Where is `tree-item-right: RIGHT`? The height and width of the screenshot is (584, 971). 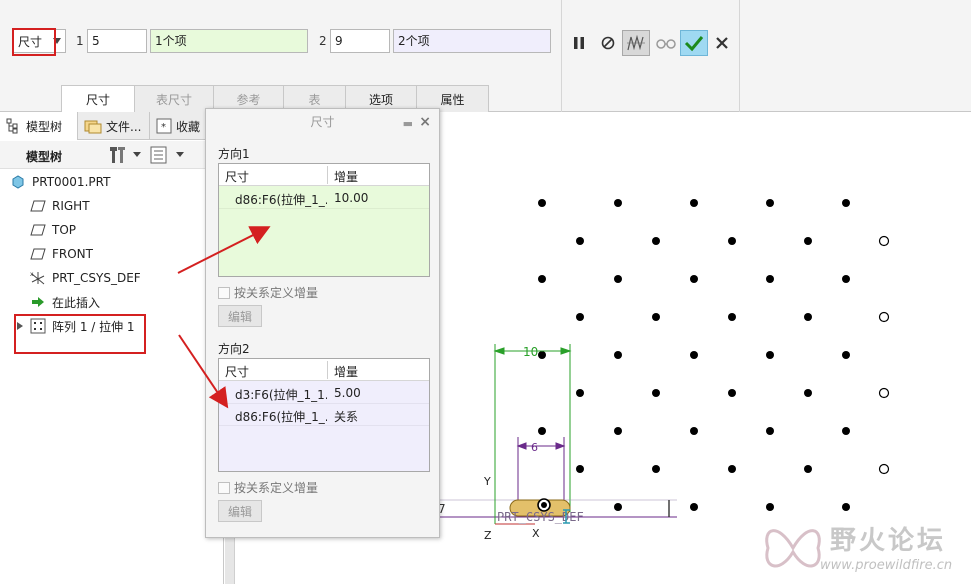 tree-item-right: RIGHT is located at coordinates (60, 206).